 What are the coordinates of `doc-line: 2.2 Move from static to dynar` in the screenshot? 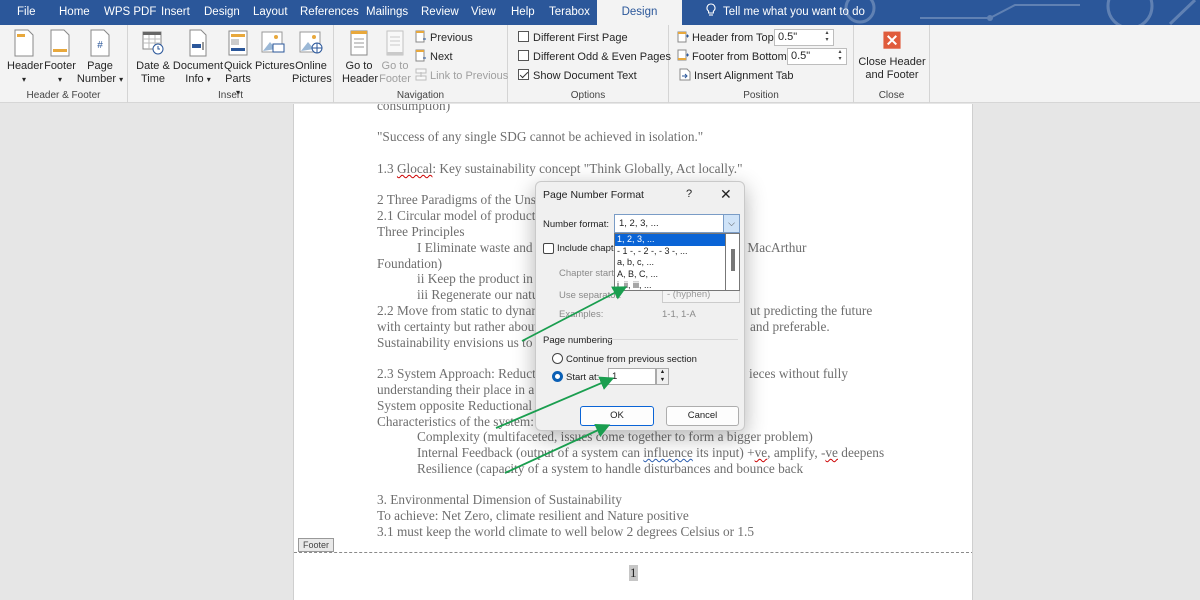 It's located at (456, 310).